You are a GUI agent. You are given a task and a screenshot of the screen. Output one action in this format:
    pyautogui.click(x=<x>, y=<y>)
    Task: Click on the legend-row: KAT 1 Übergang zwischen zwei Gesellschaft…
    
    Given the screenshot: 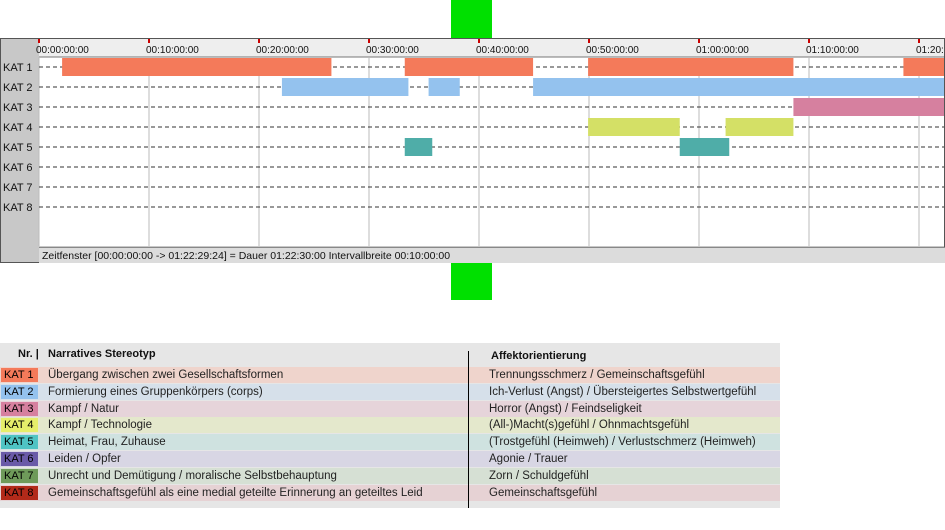 What is the action you would take?
    pyautogui.click(x=390, y=375)
    